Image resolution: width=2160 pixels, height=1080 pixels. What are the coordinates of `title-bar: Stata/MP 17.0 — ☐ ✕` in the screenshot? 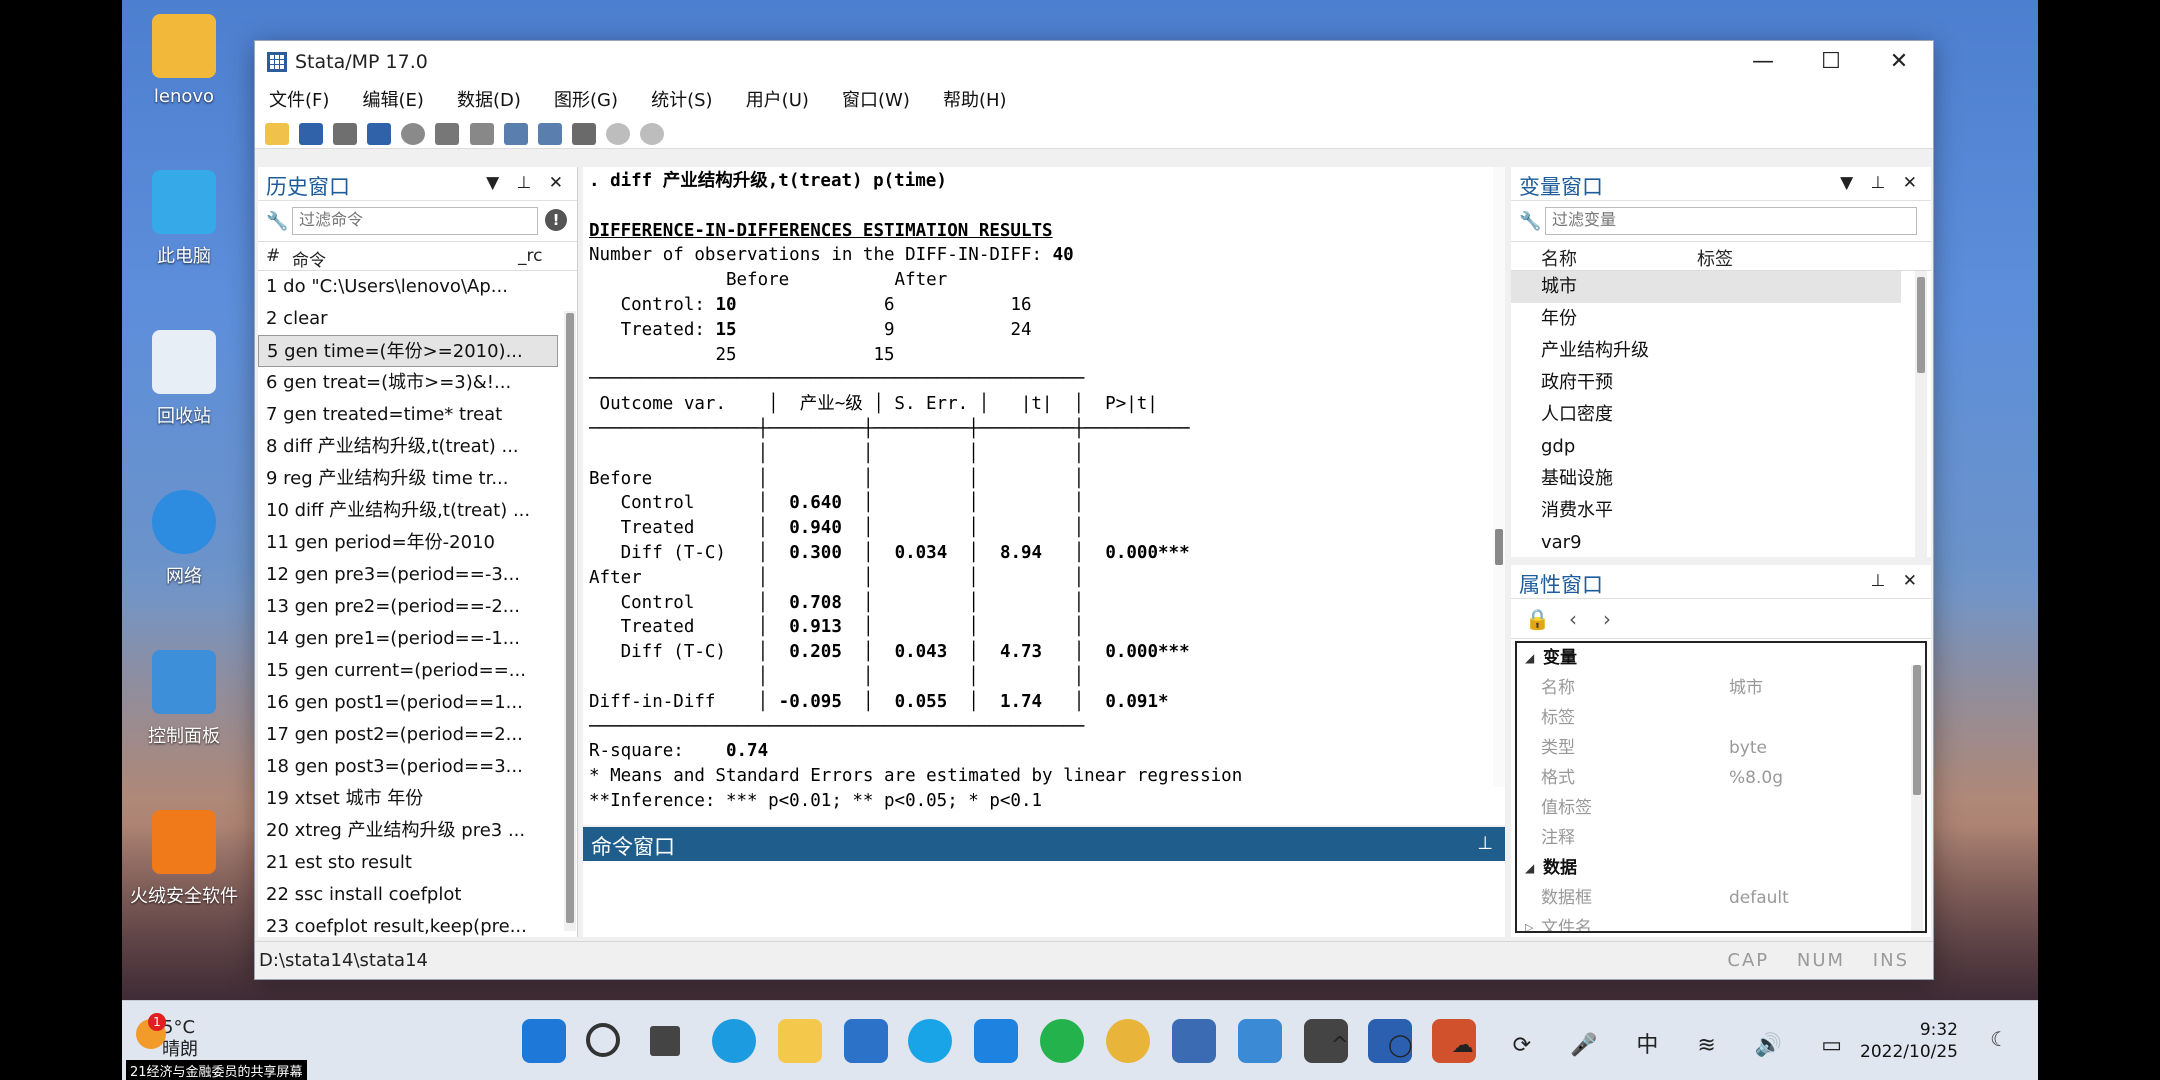 It's located at (1094, 62).